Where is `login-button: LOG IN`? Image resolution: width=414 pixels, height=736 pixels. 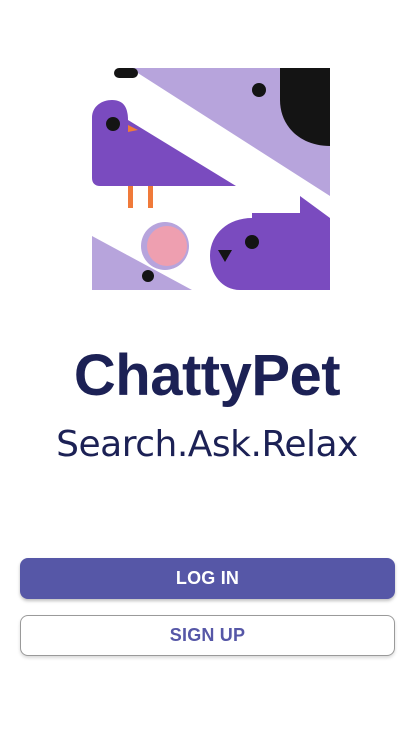 login-button: LOG IN is located at coordinates (207, 578).